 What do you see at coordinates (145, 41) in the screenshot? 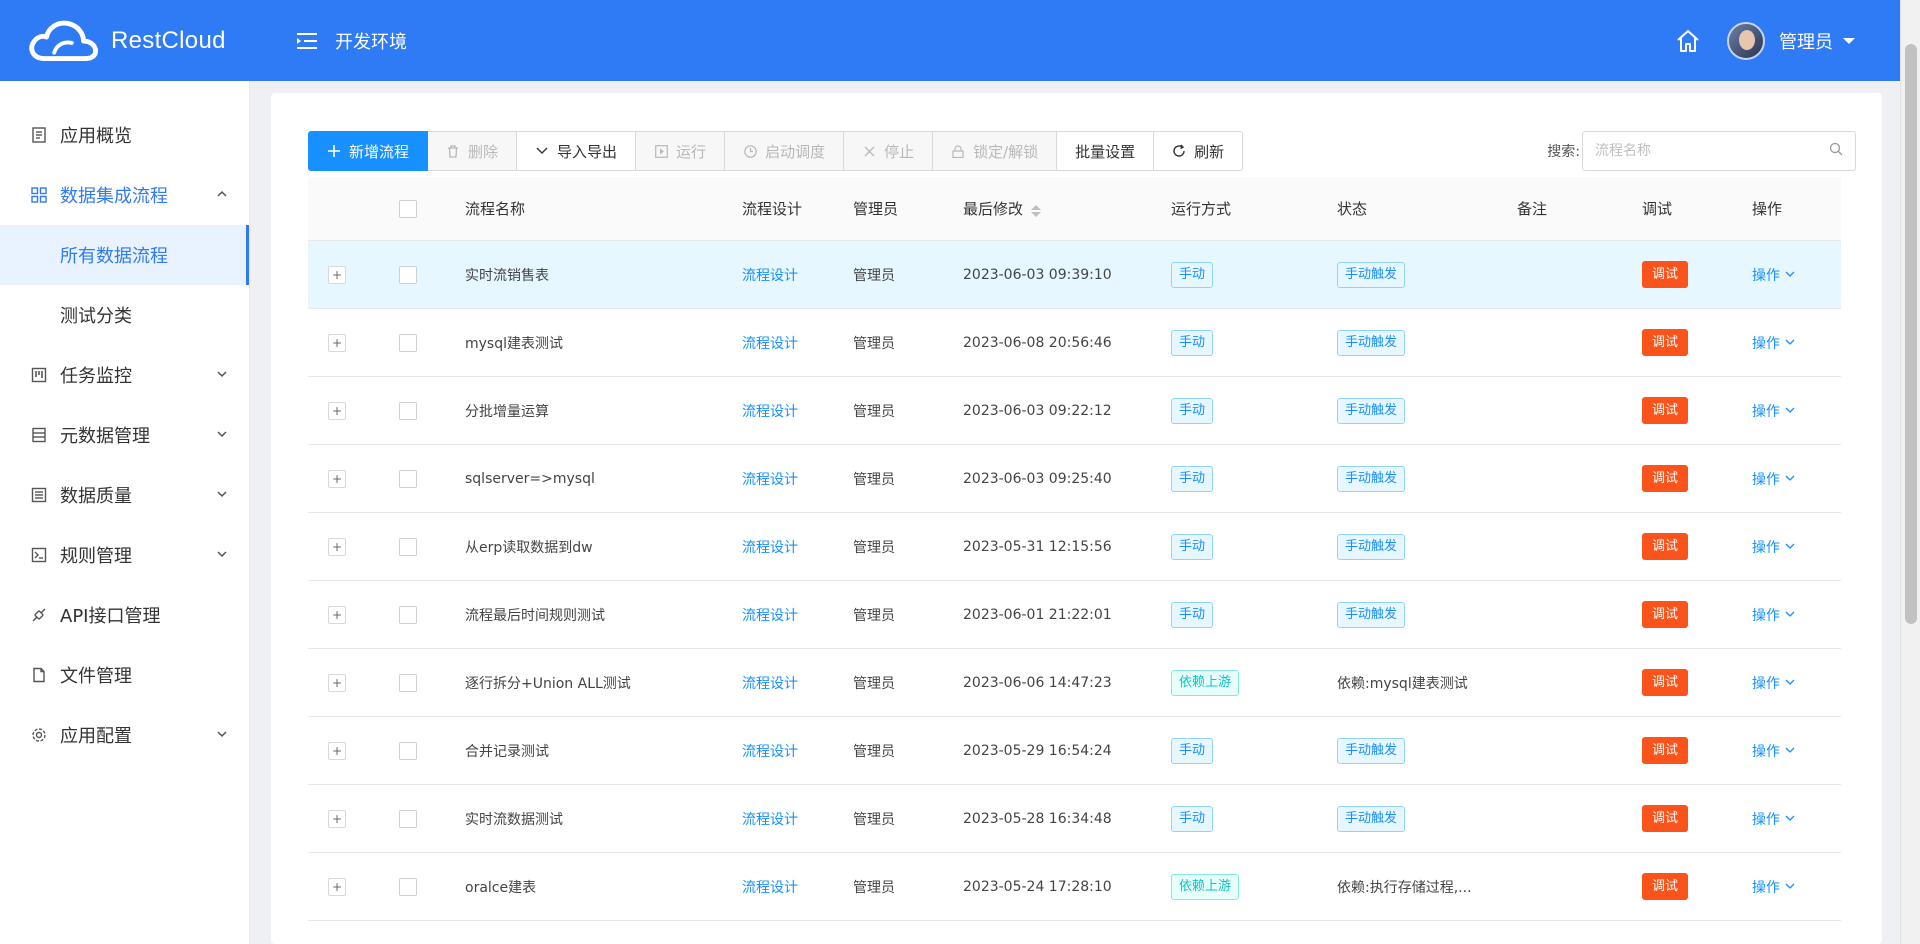
I see `logo: RestCloud` at bounding box center [145, 41].